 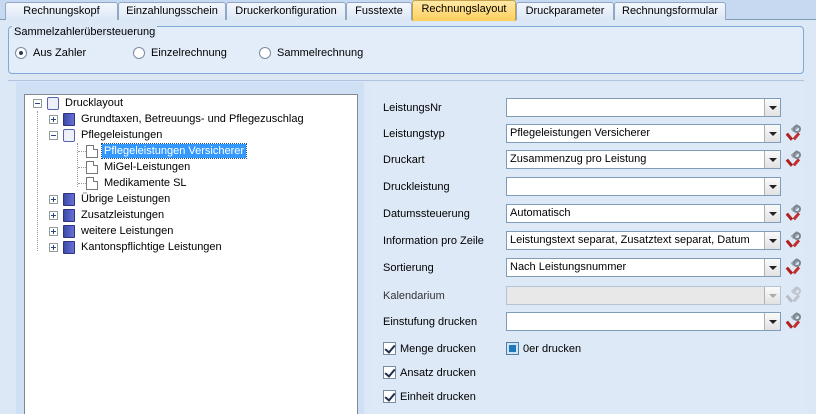 What do you see at coordinates (643, 186) in the screenshot?
I see `druckleistung-combo` at bounding box center [643, 186].